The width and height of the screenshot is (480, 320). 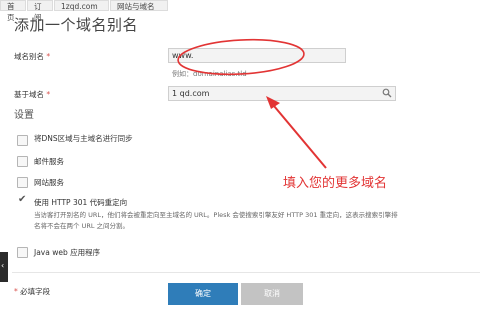 What do you see at coordinates (273, 102) in the screenshot?
I see `annotation-arrow-head` at bounding box center [273, 102].